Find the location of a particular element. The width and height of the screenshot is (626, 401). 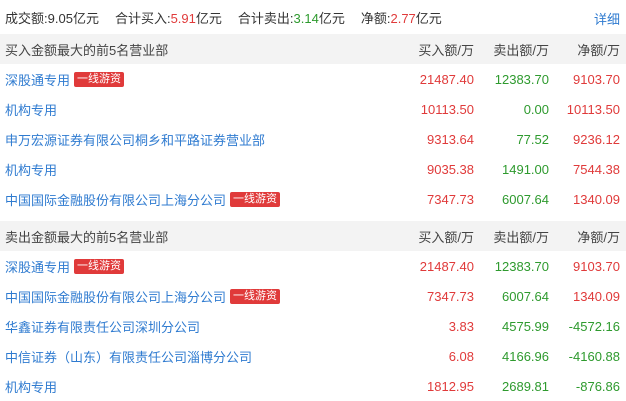

turnover-unit: 亿元 is located at coordinates (85, 18).